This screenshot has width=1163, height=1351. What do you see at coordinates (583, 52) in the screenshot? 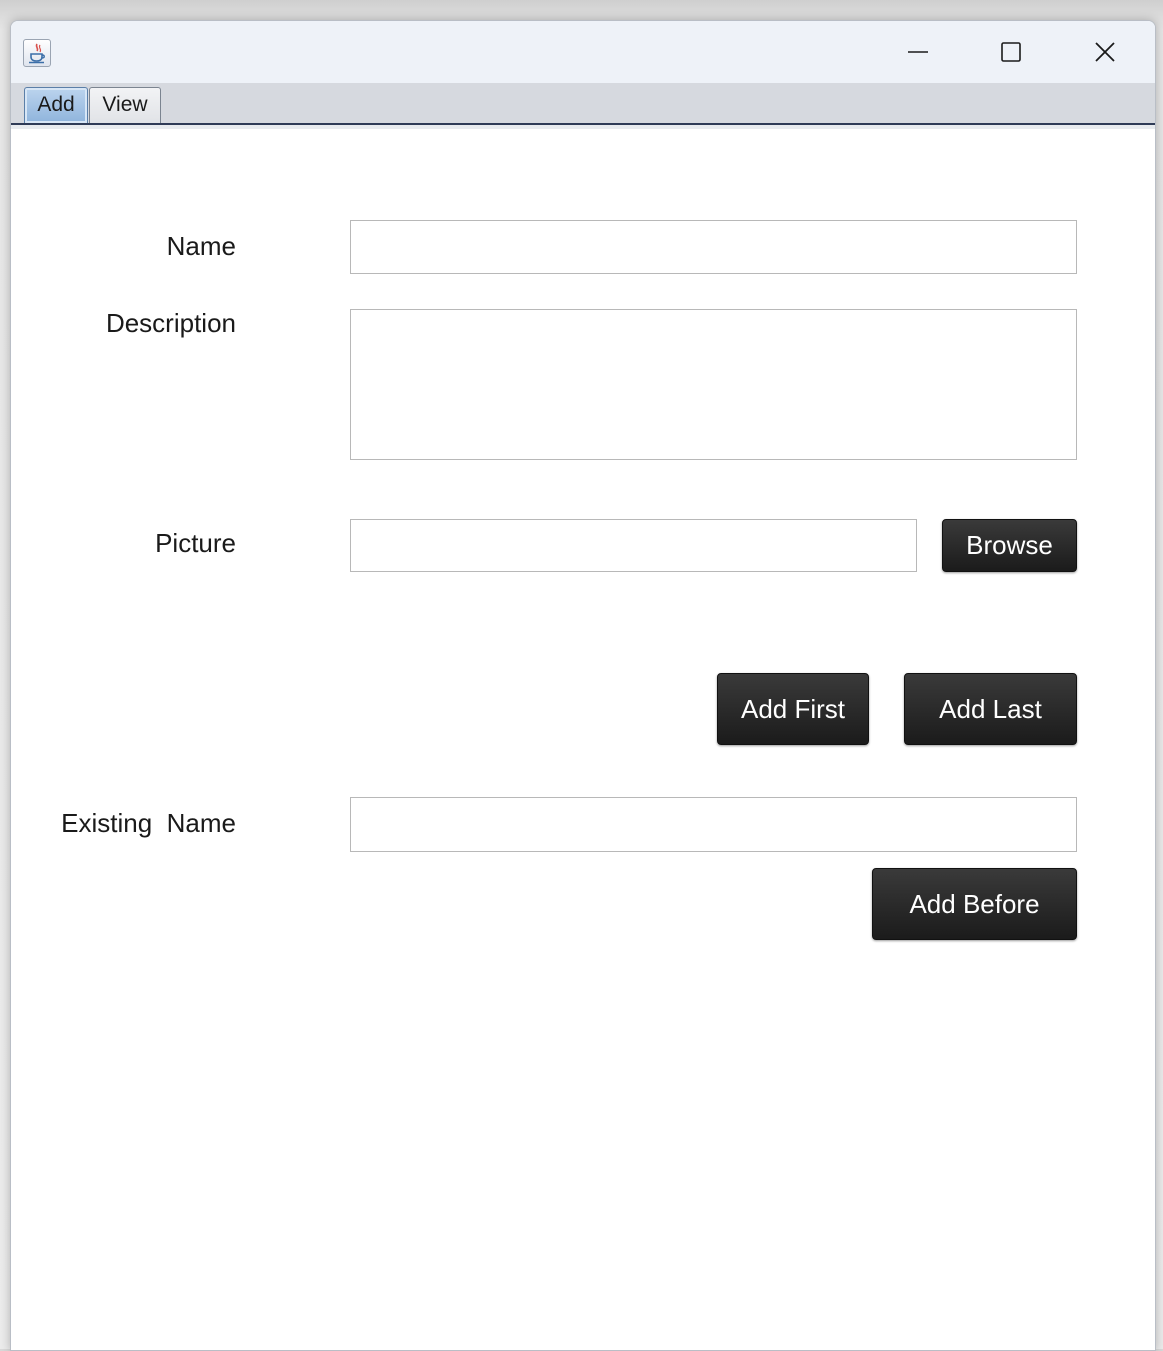
I see `title-bar` at bounding box center [583, 52].